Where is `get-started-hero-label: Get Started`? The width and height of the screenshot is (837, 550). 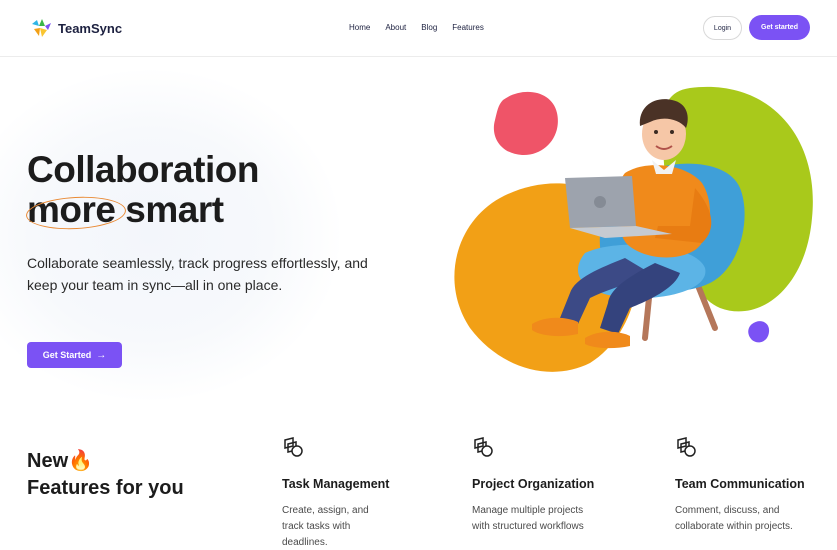 get-started-hero-label: Get Started is located at coordinates (67, 355).